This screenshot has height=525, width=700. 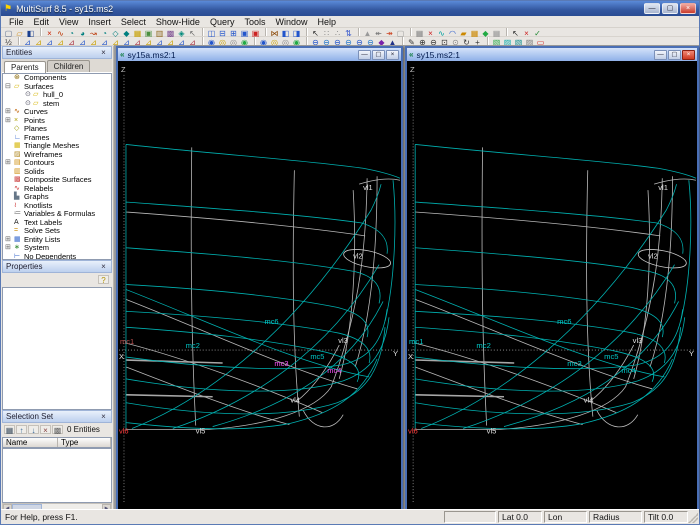 I want to click on viewport-2-close-button: ×, so click(x=688, y=54).